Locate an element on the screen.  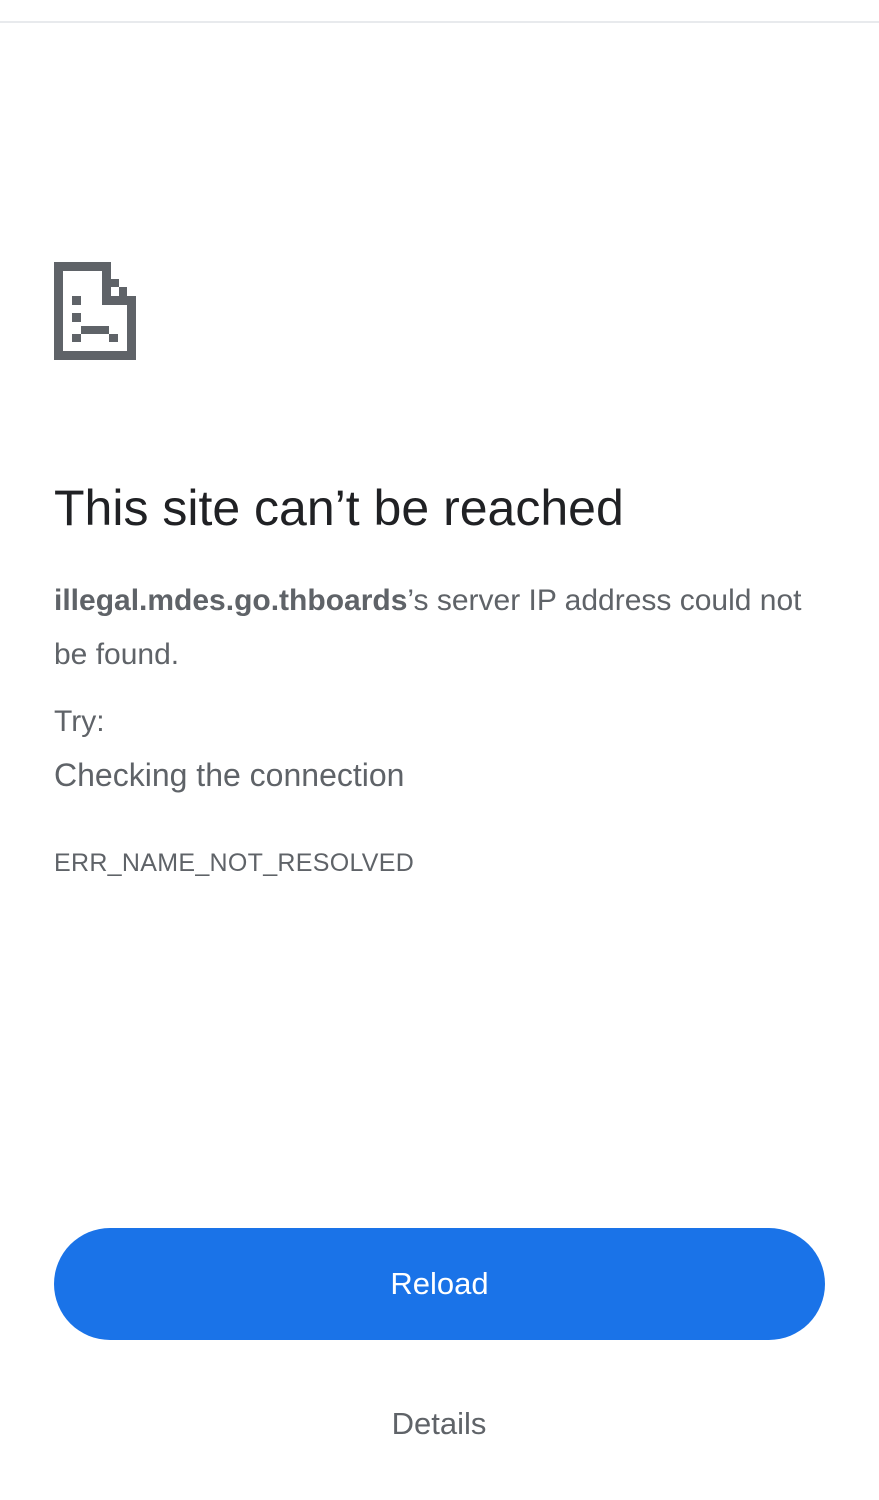
host-name: illegal.mdes.go.thboards is located at coordinates (231, 600).